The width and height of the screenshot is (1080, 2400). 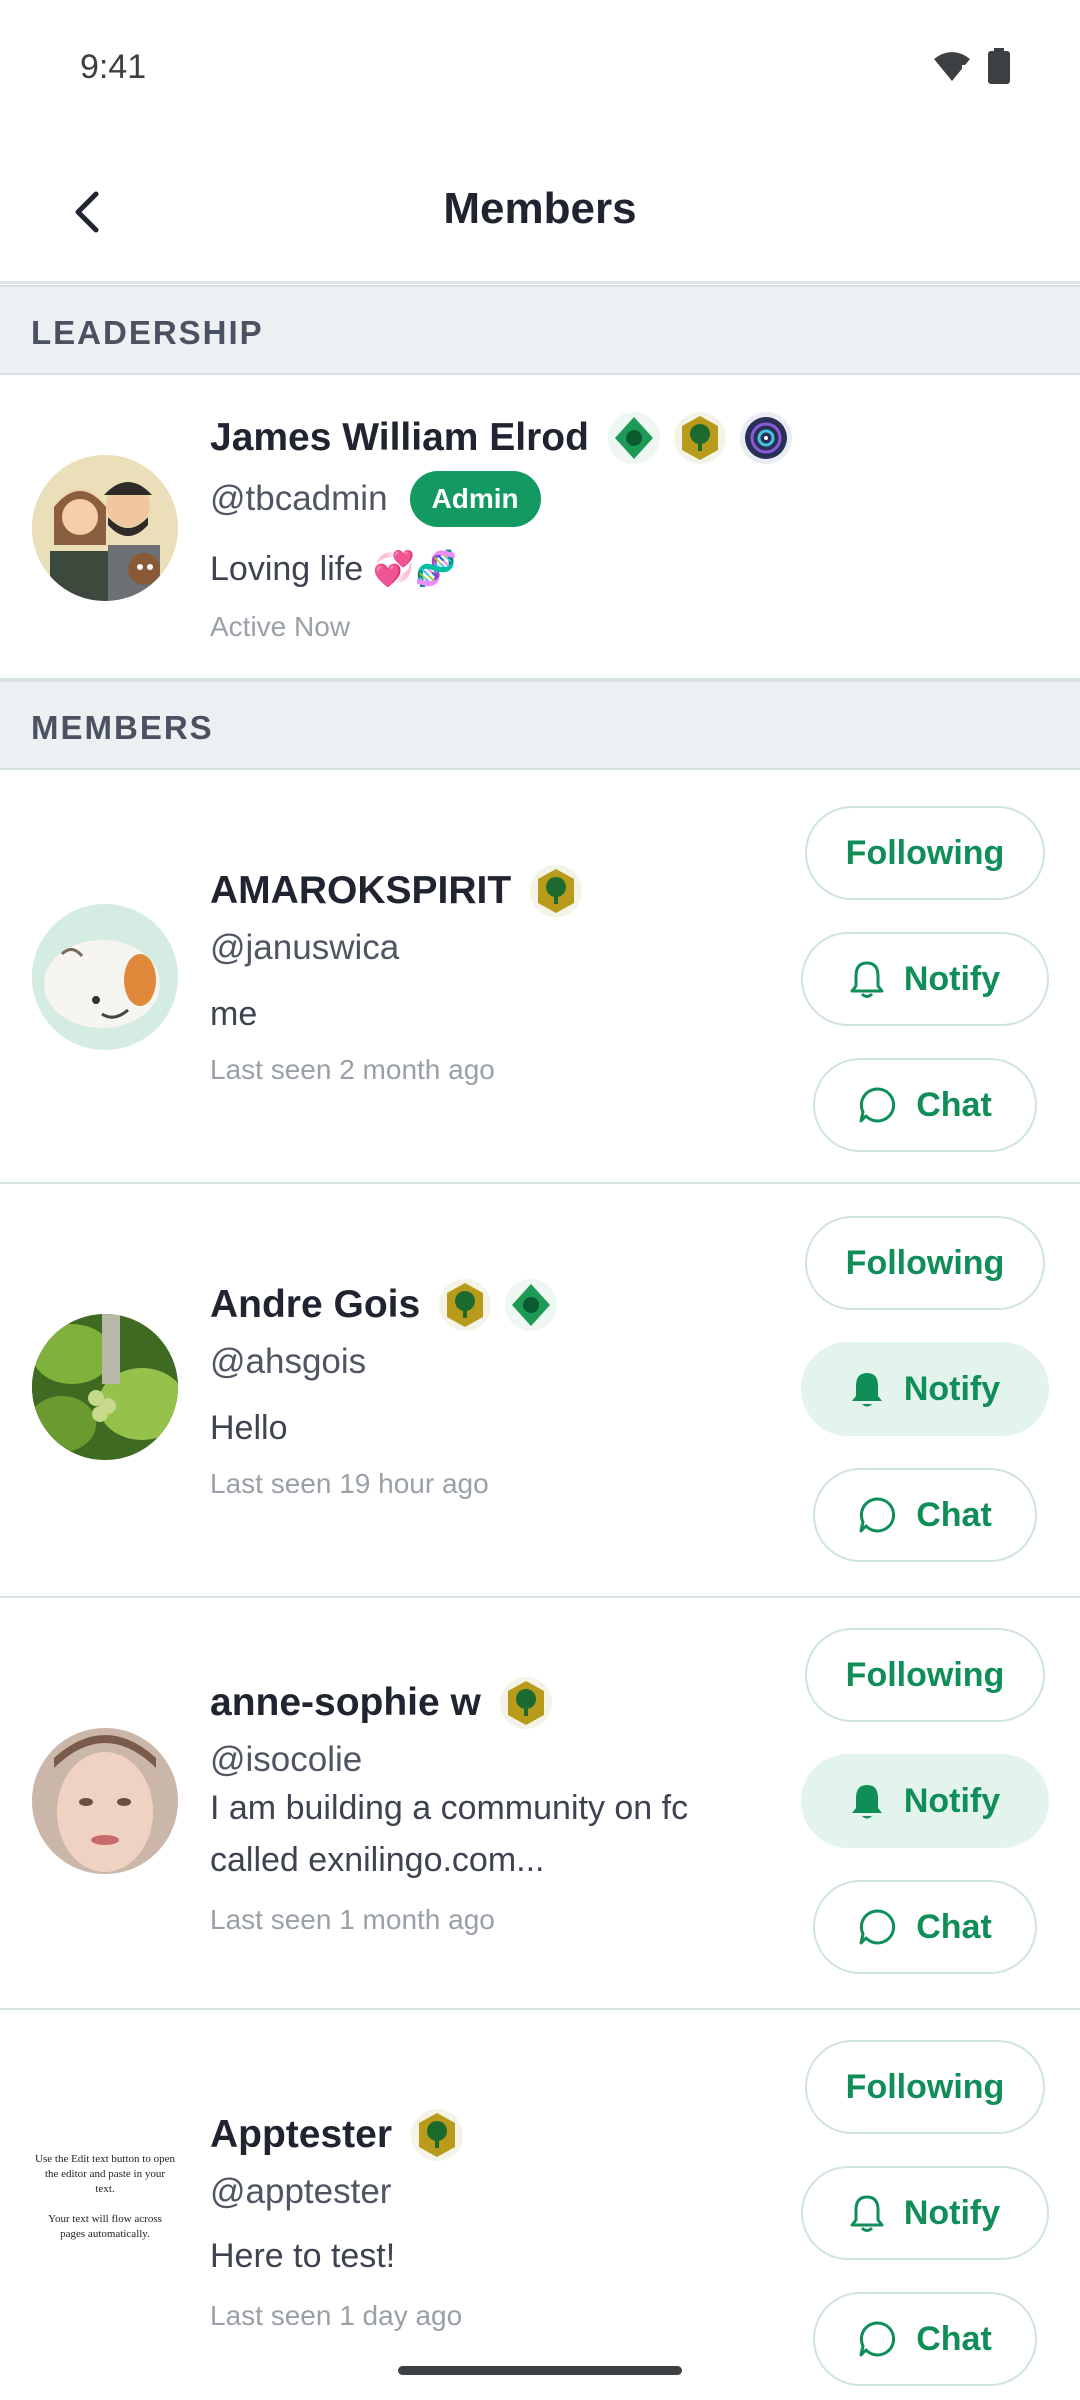 I want to click on member-handle: @ahsgois, so click(x=288, y=1361).